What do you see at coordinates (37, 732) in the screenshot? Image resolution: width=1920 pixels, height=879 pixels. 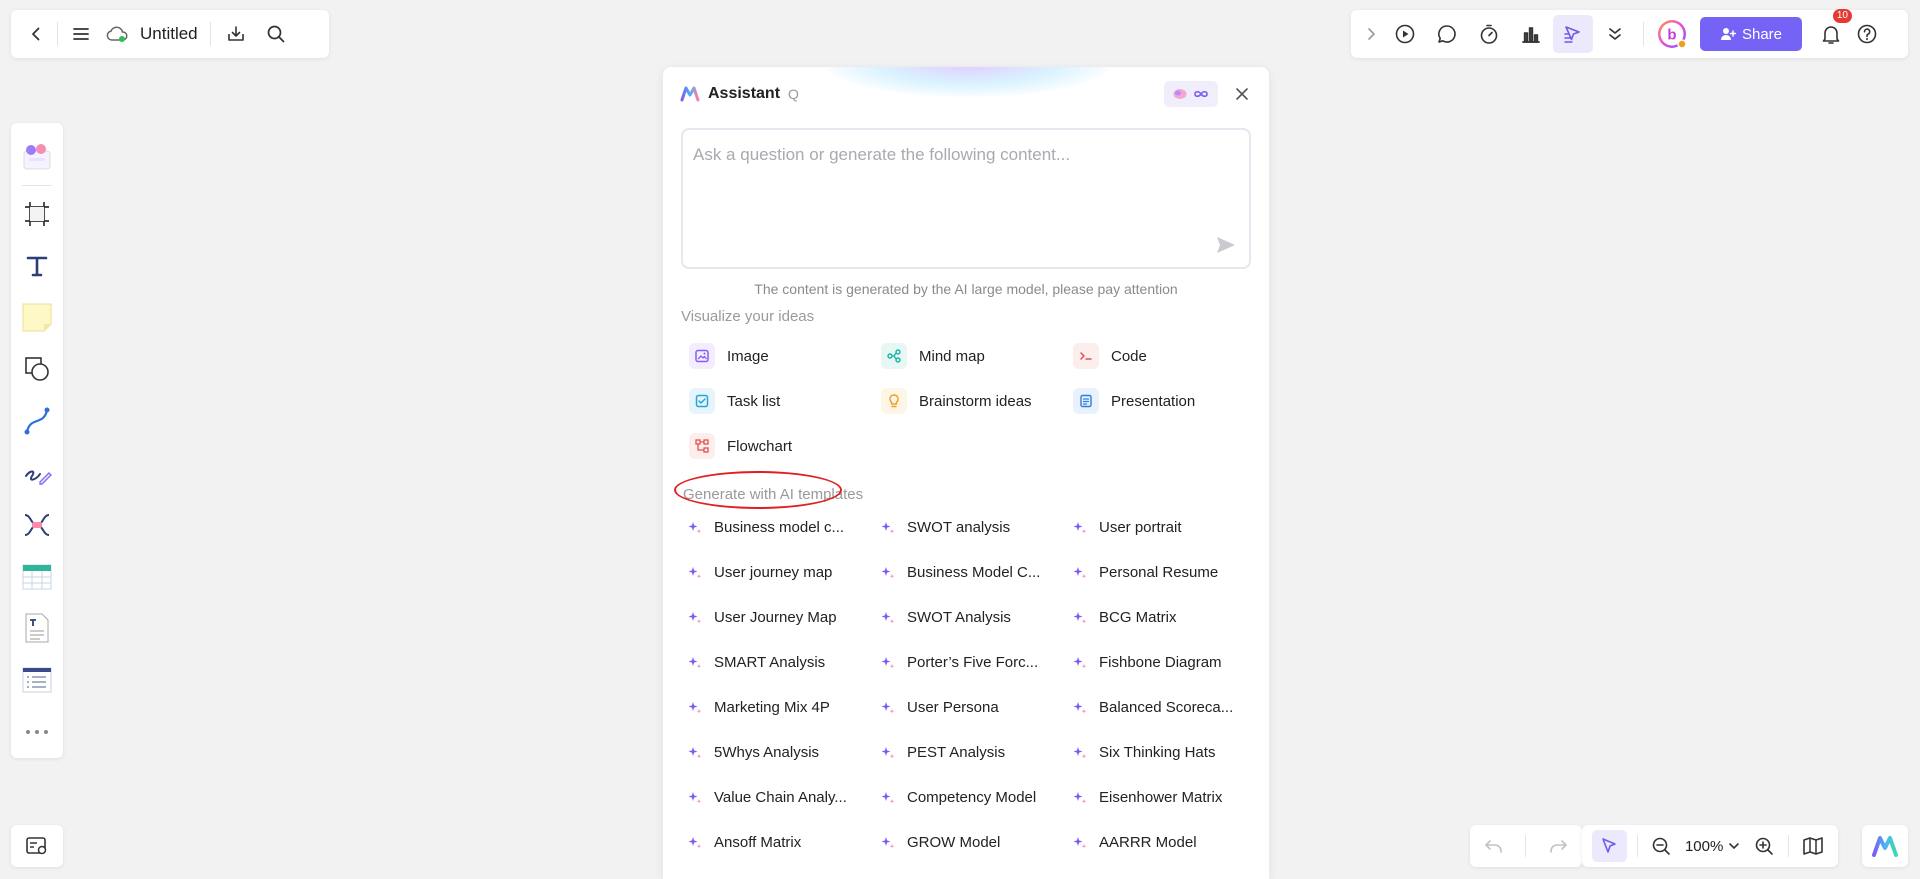 I see `more-tools-icon` at bounding box center [37, 732].